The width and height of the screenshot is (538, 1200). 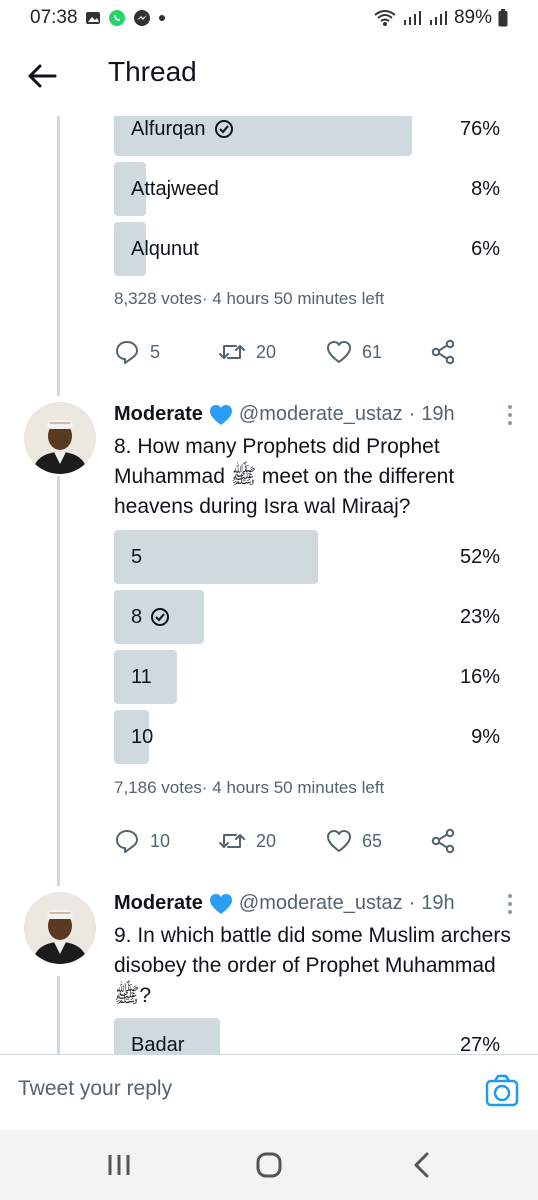 What do you see at coordinates (54, 17) in the screenshot?
I see `status-time: 07:38` at bounding box center [54, 17].